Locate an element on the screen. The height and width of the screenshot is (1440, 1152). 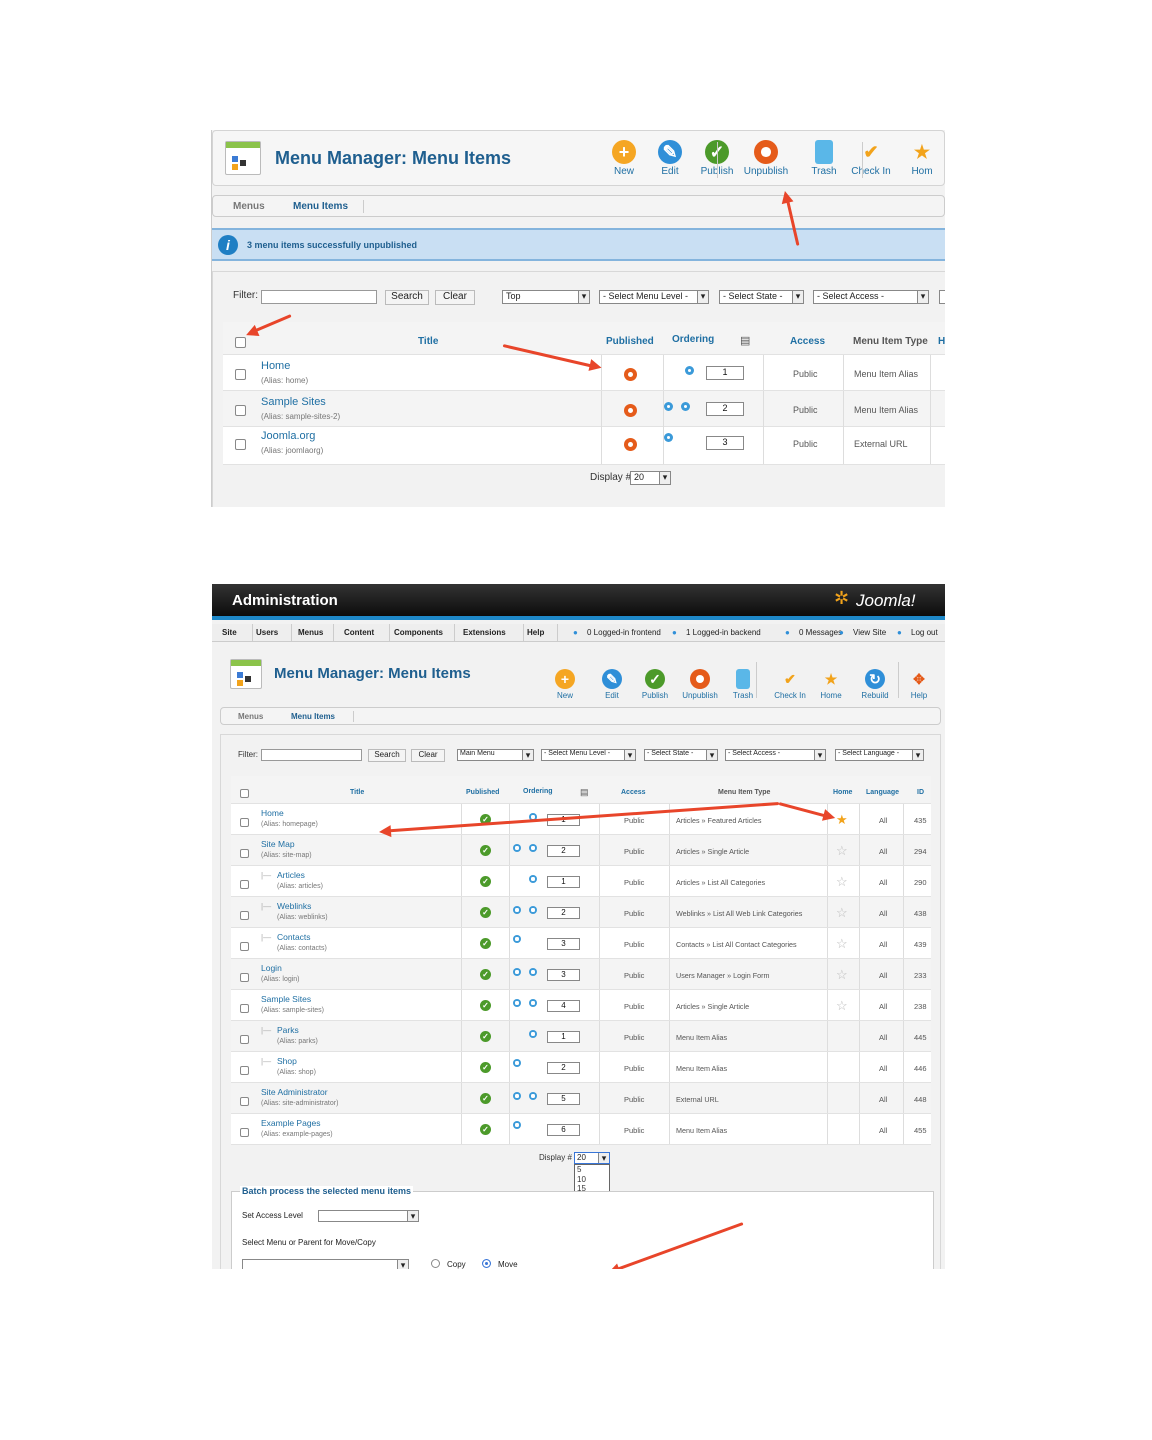
menu-select: Top is located at coordinates (546, 297).